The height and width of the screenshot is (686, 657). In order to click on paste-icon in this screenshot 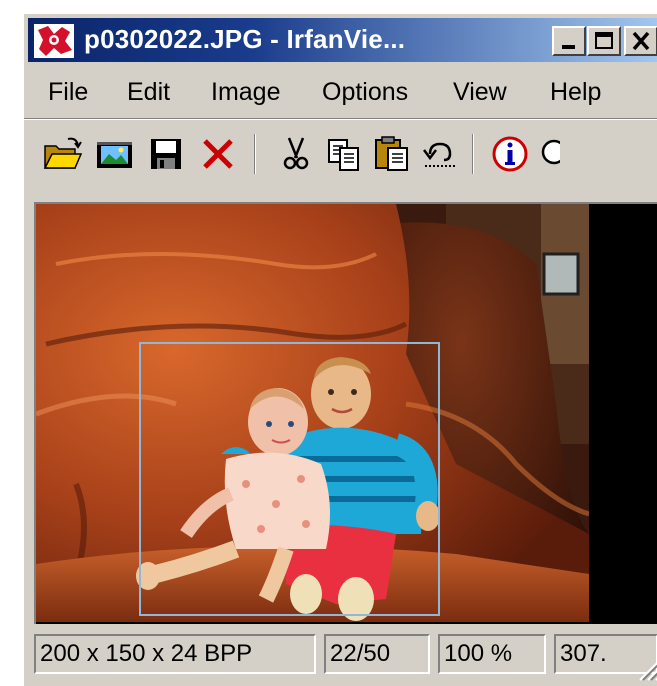, I will do `click(391, 153)`.